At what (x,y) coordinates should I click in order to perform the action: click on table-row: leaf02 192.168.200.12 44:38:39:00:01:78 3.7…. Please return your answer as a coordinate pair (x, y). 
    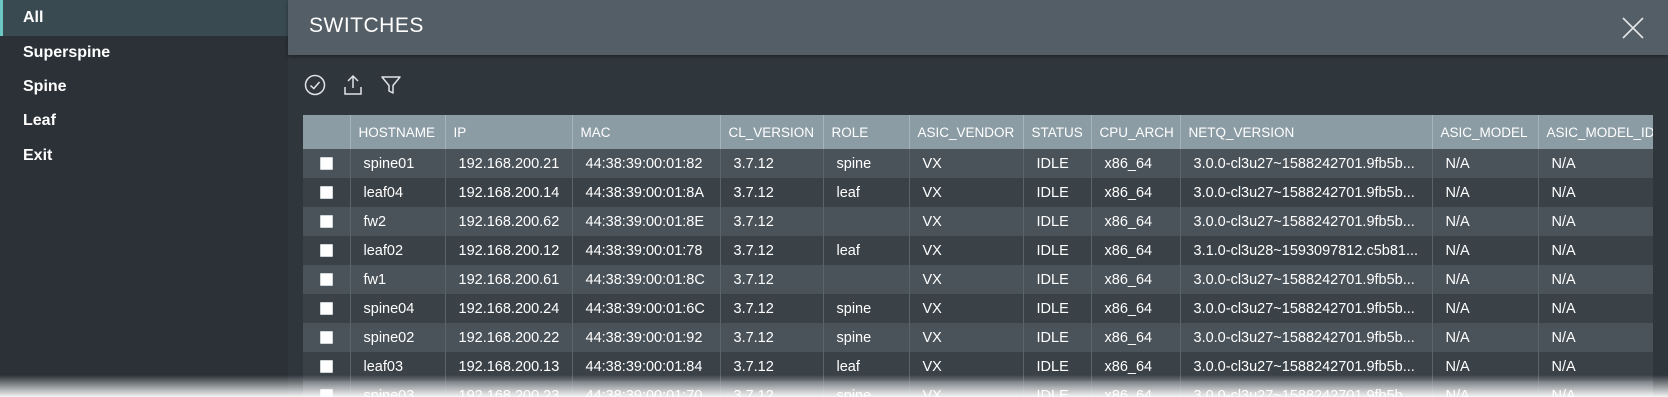
    Looking at the image, I should click on (978, 250).